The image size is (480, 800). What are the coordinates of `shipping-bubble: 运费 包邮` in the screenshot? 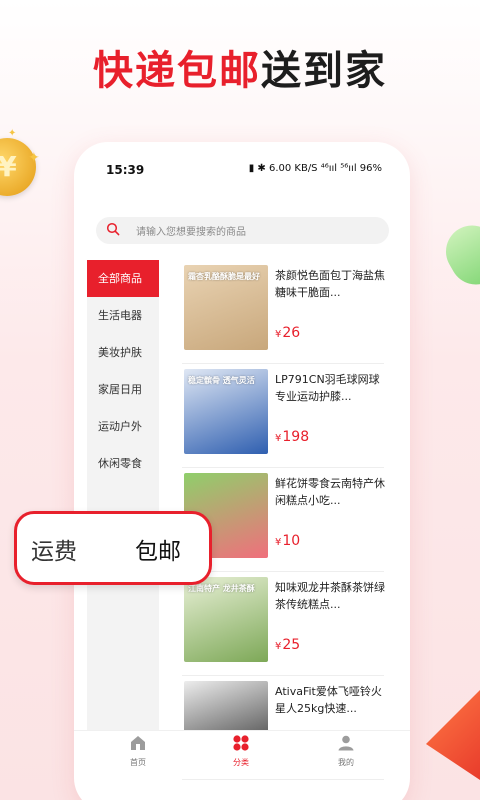 It's located at (113, 548).